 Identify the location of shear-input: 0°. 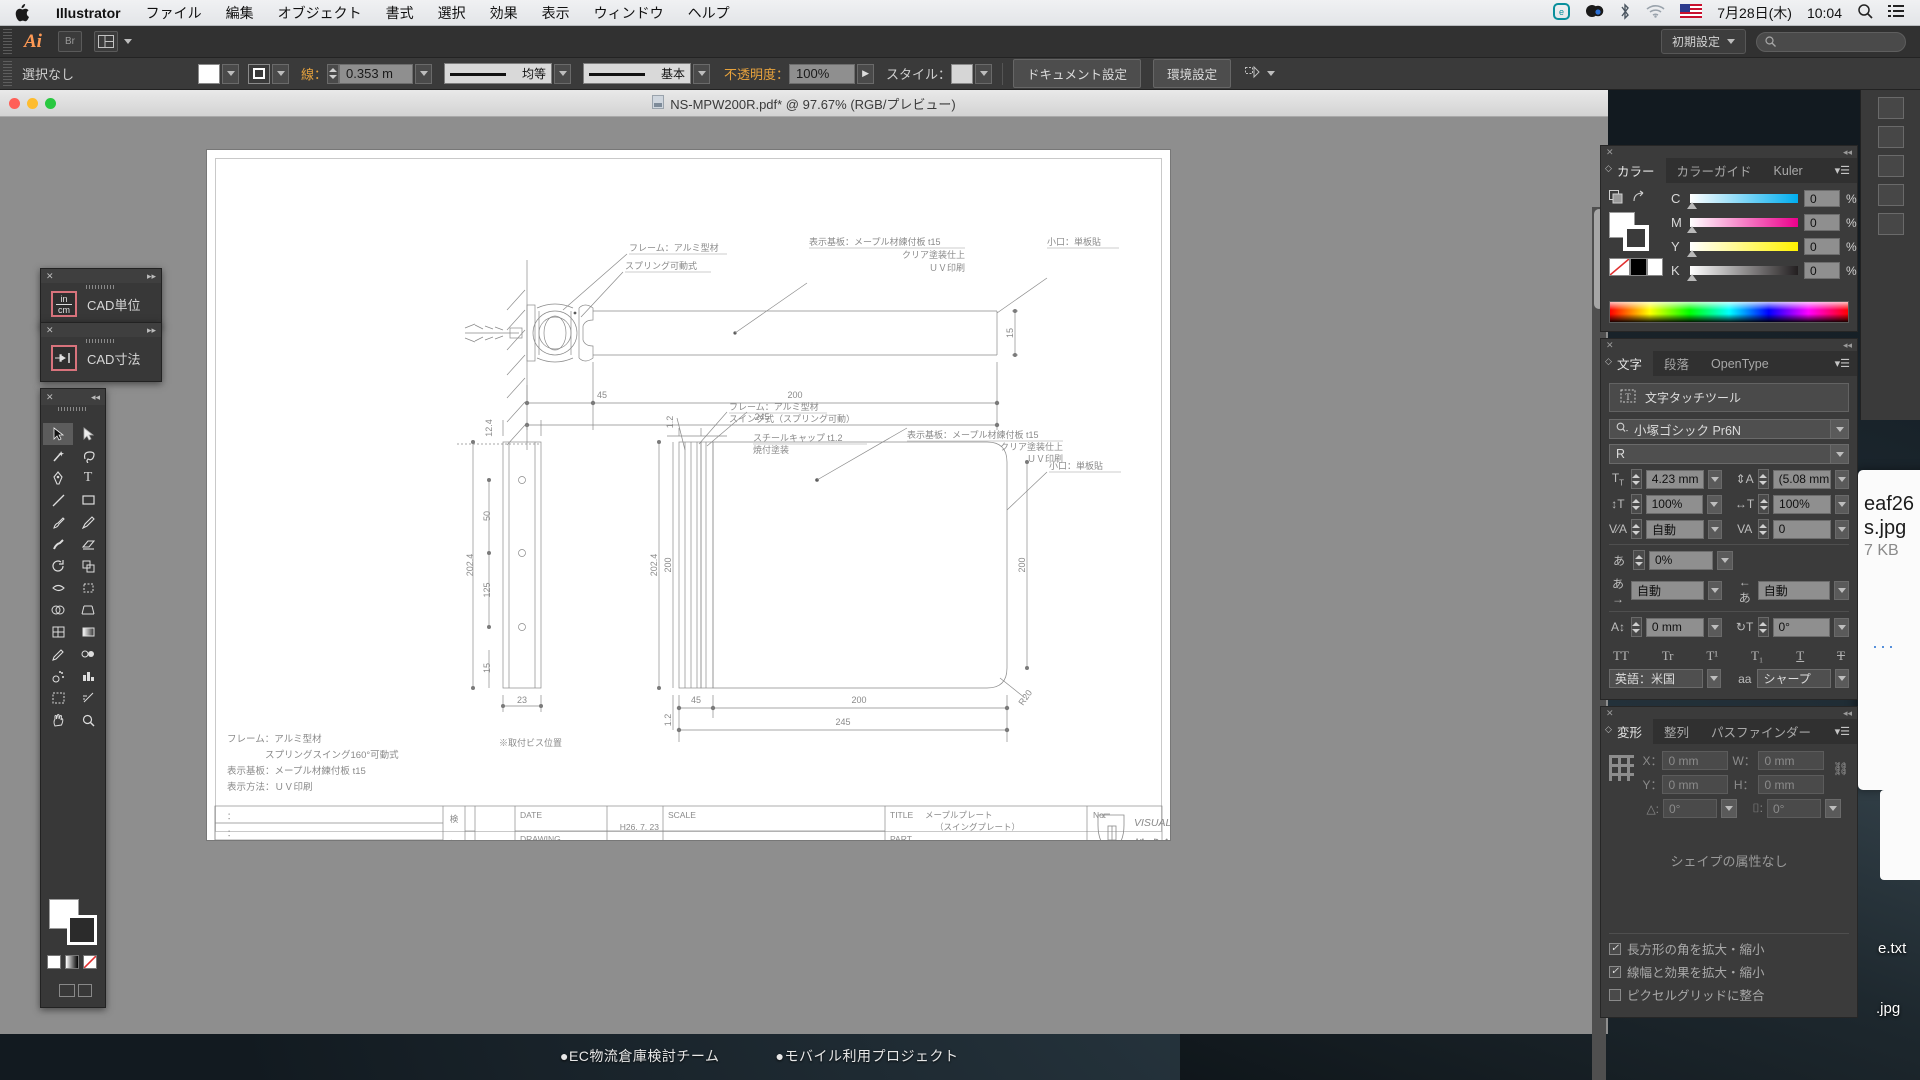
(1690, 808).